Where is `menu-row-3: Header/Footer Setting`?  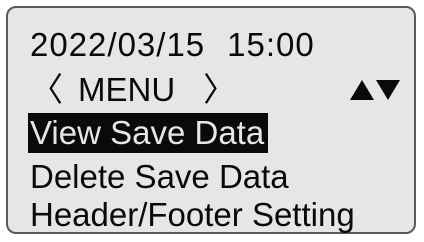 menu-row-3: Header/Footer Setting is located at coordinates (194, 215).